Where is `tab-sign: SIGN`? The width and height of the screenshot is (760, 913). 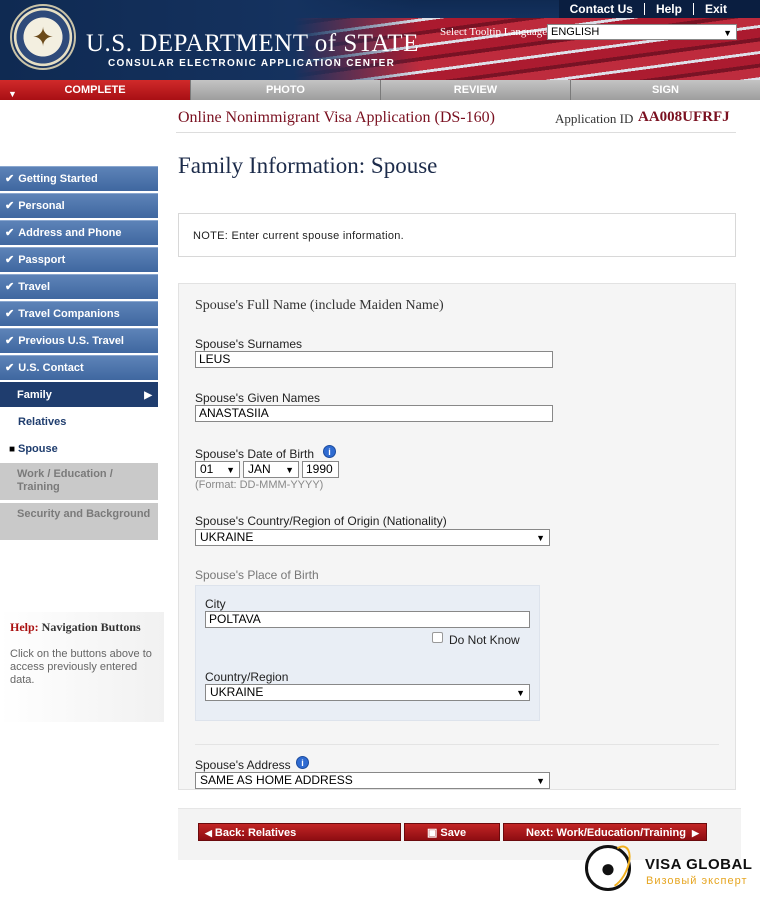
tab-sign: SIGN is located at coordinates (665, 90).